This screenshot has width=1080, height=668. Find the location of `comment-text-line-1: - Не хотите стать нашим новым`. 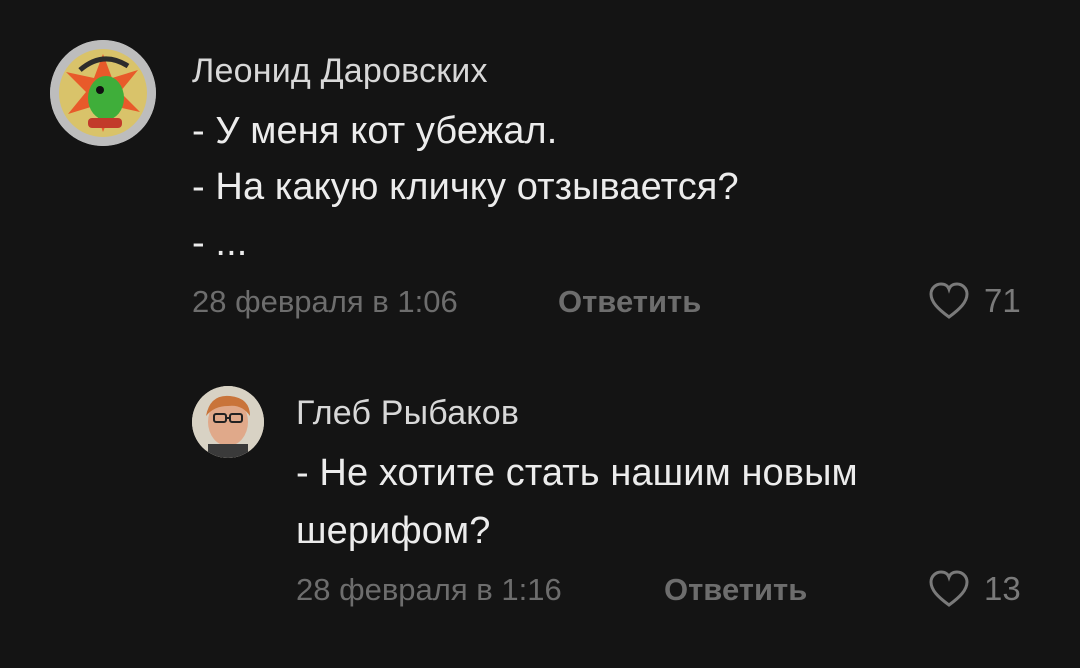

comment-text-line-1: - Не хотите стать нашим новым is located at coordinates (577, 473).